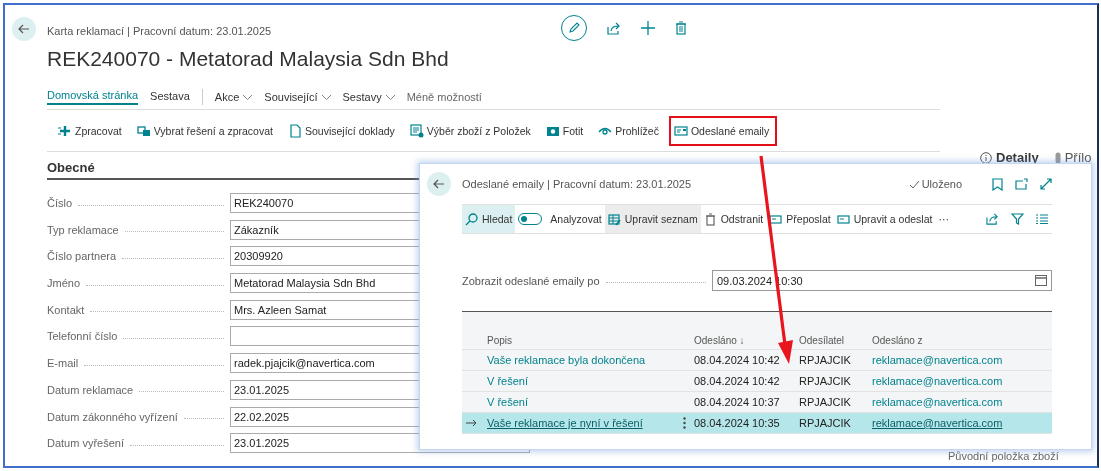 The image size is (1101, 471). I want to click on action-button: Zpracovat, so click(91, 131).